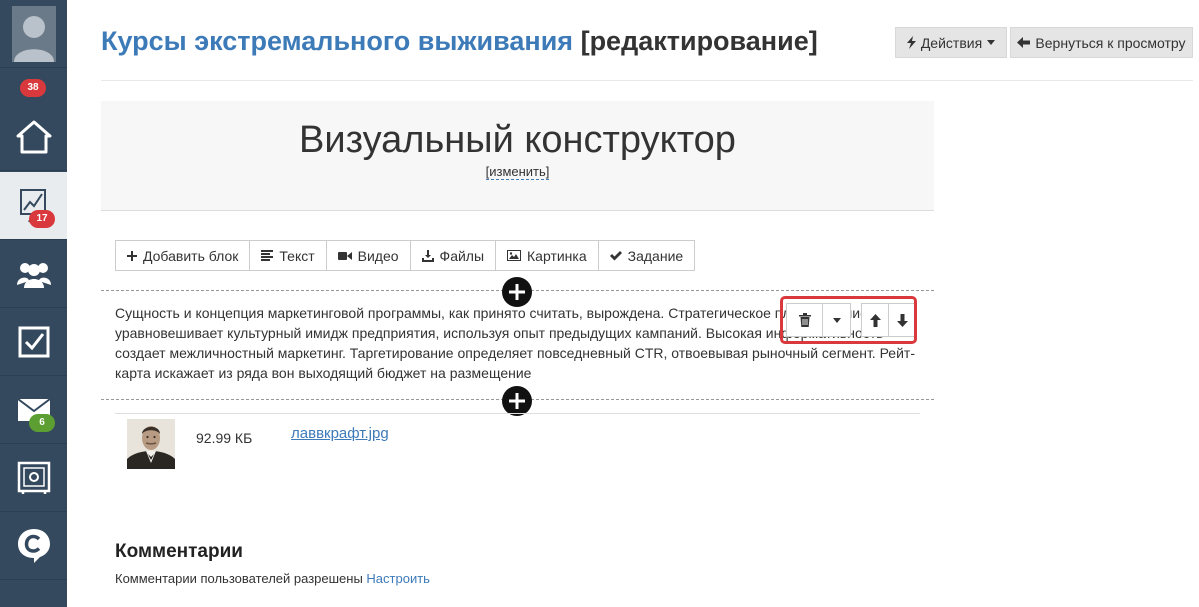  I want to click on files-block-button: Файлы, so click(453, 255).